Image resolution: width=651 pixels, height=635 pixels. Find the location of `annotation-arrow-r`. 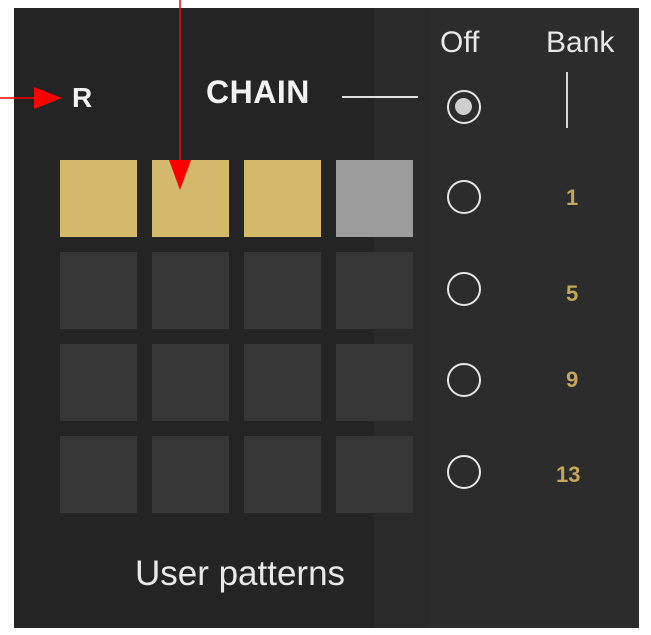

annotation-arrow-r is located at coordinates (31, 98).